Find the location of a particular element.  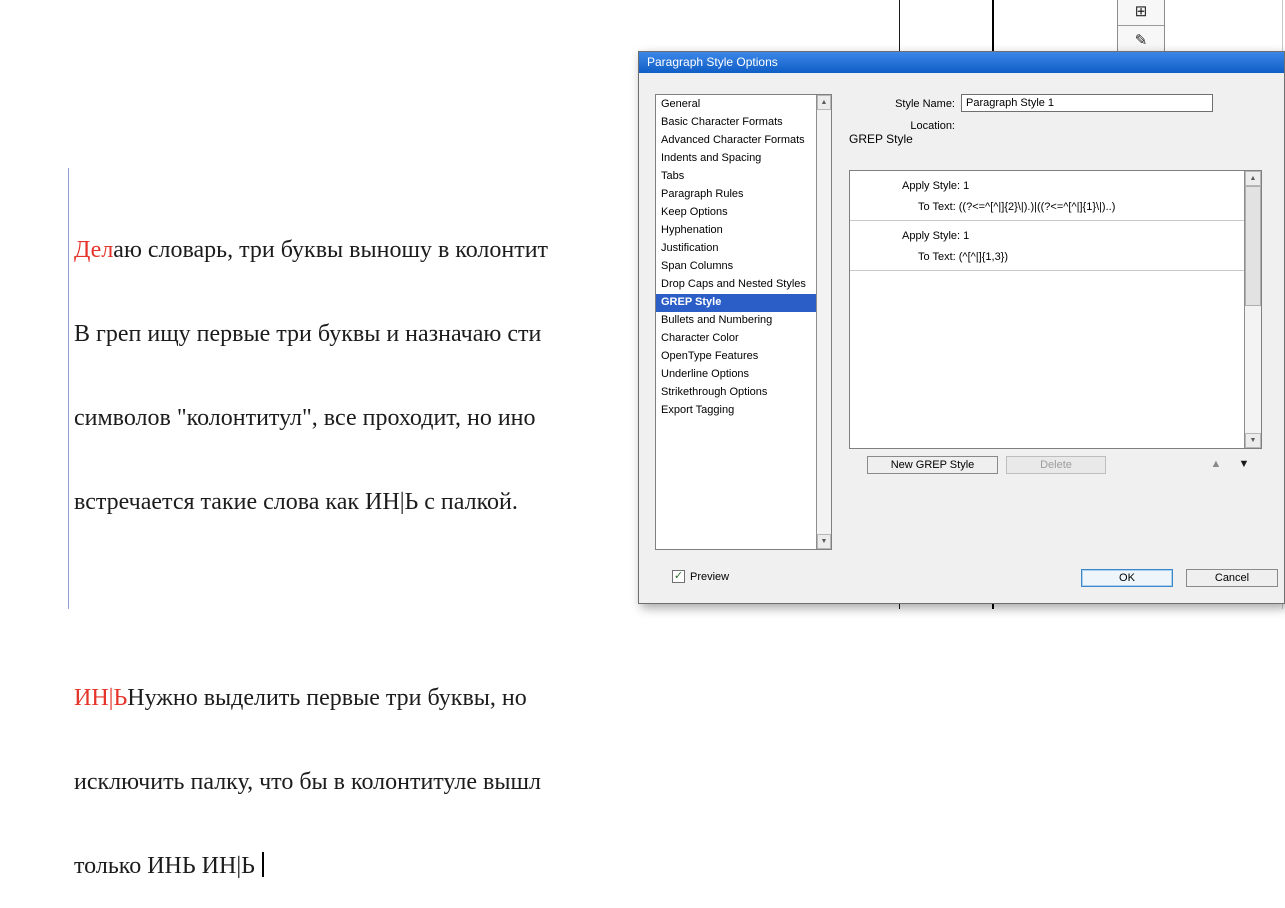

sidebar-item-justification: Justification is located at coordinates (736, 249).